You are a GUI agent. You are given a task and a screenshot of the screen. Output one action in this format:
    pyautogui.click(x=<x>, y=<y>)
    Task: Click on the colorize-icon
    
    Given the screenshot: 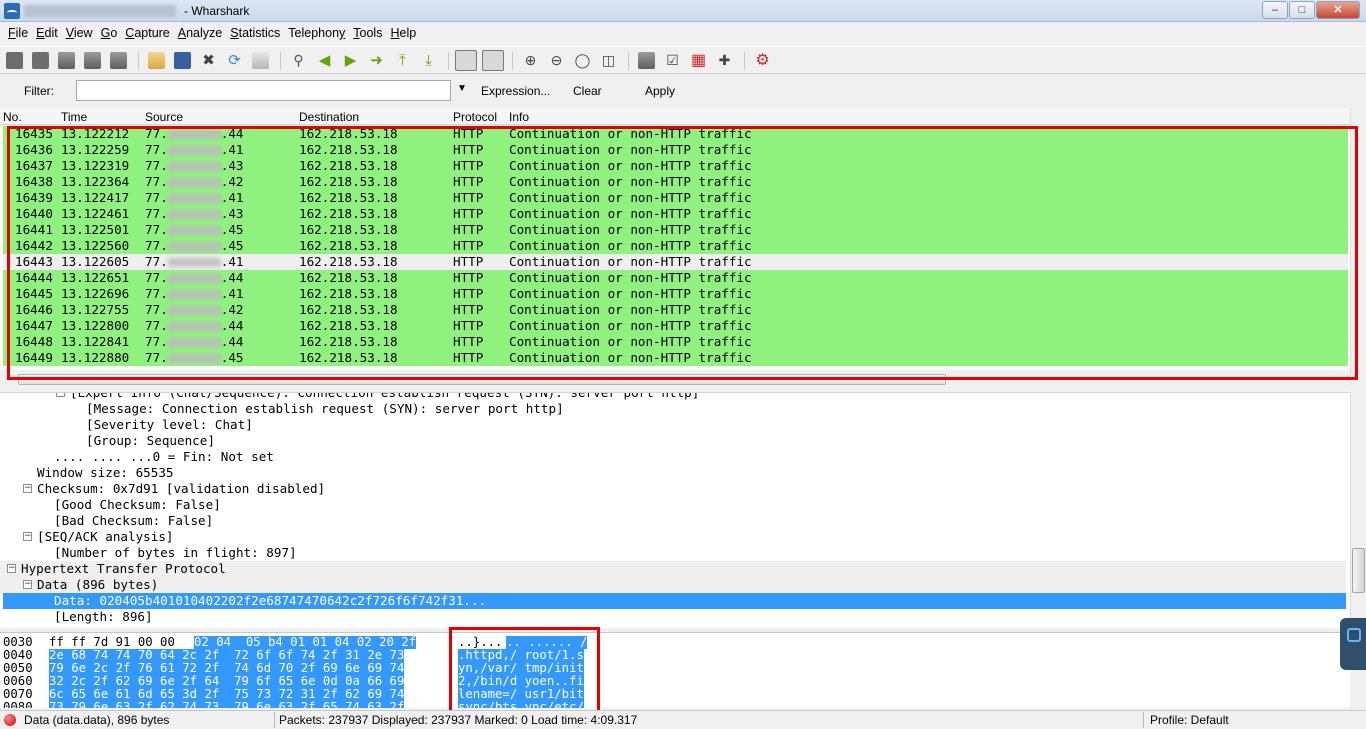 What is the action you would take?
    pyautogui.click(x=466, y=60)
    